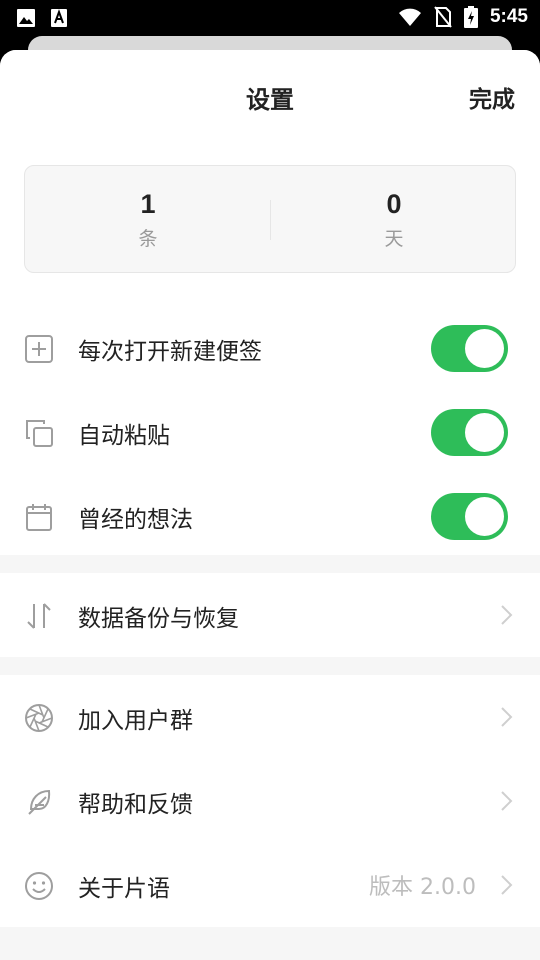  I want to click on row-label: 关于片语, so click(124, 889).